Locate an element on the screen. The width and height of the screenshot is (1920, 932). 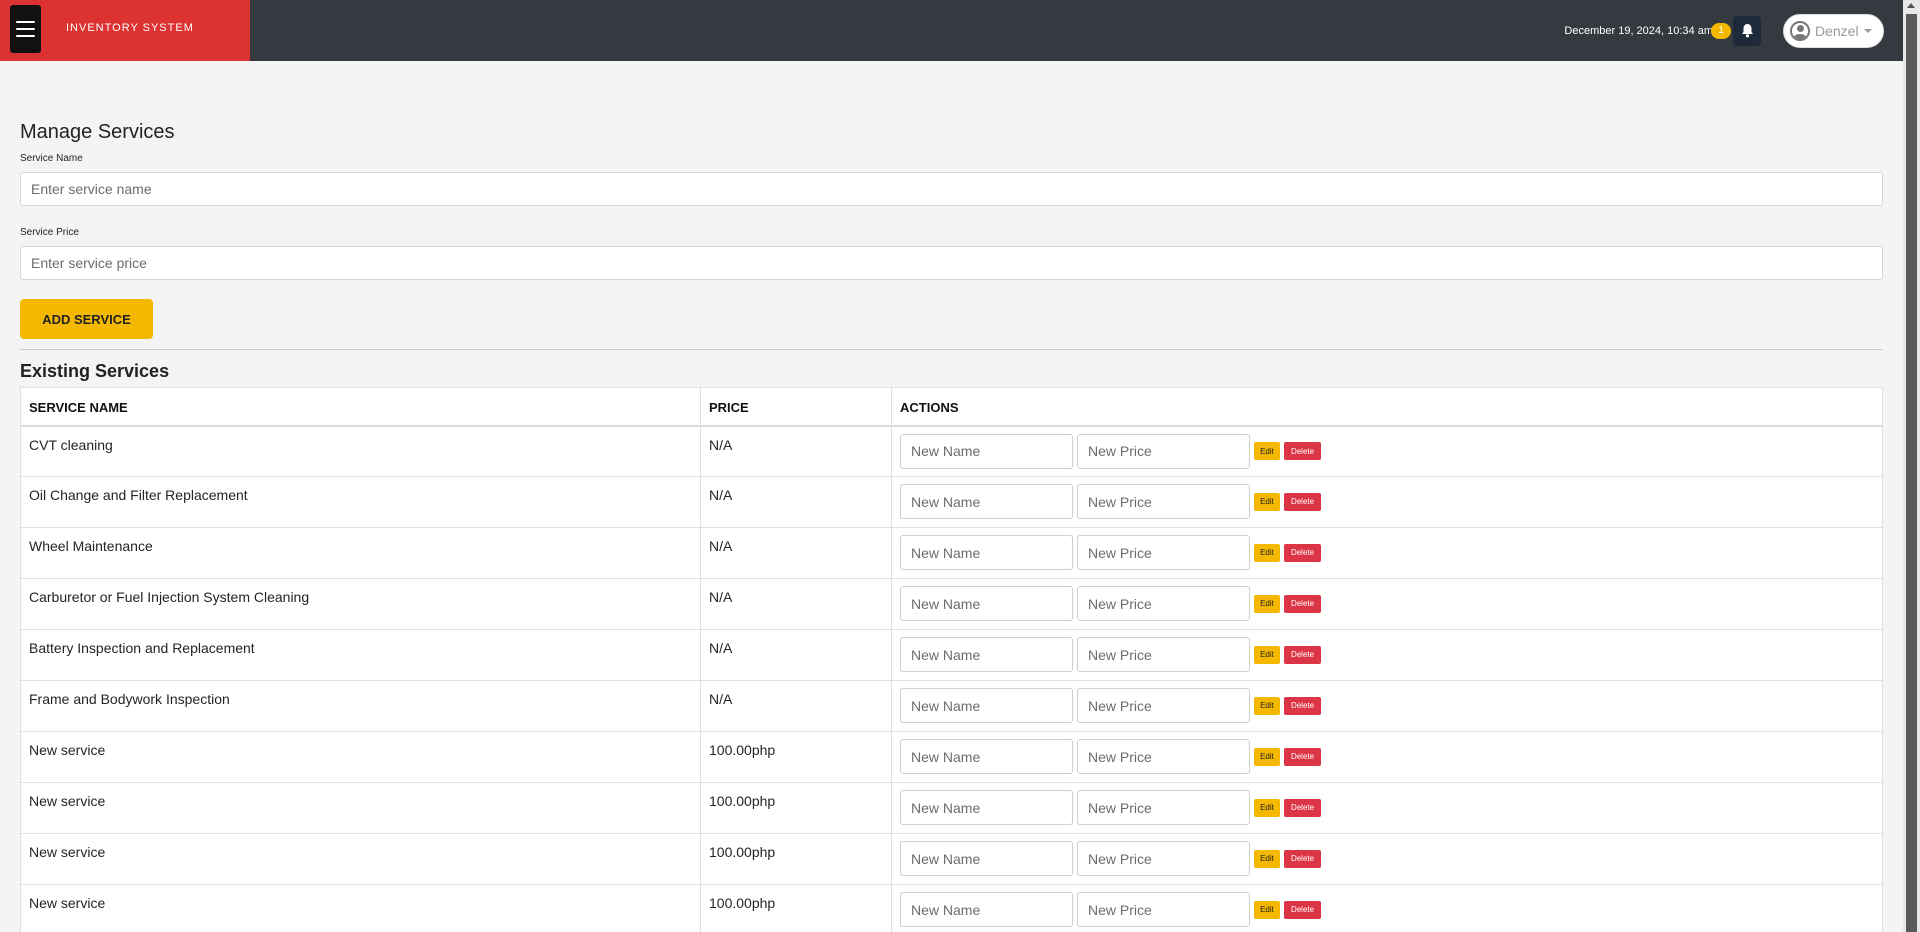
user-name: Denzel is located at coordinates (1837, 30).